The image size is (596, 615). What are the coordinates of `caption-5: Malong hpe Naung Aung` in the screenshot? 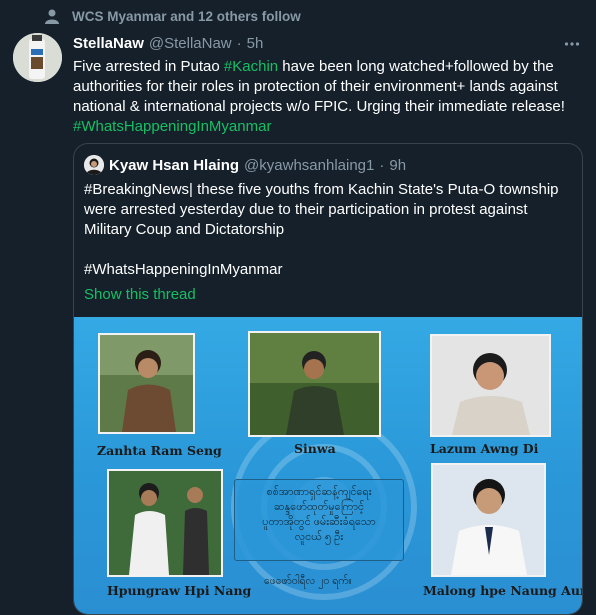 It's located at (502, 590).